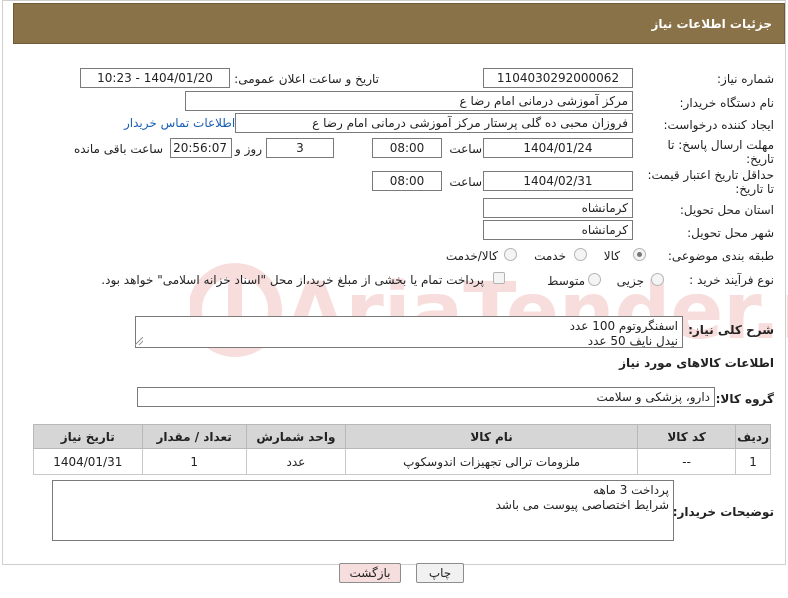  I want to click on category-both-radio, so click(510, 254).